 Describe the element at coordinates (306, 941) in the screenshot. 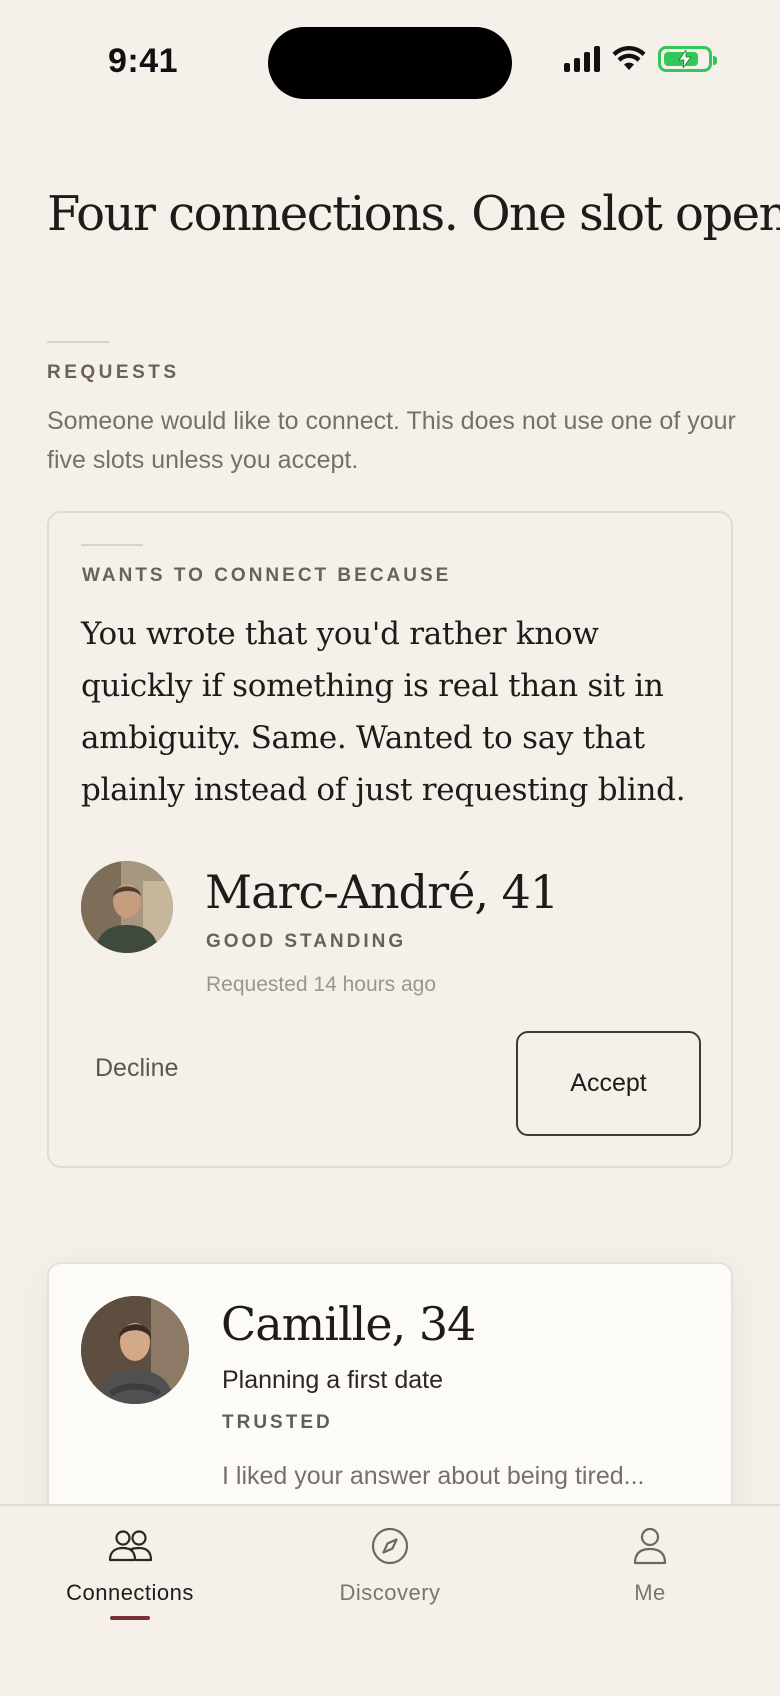

I see `standing-badge: GOOD STANDING` at that location.